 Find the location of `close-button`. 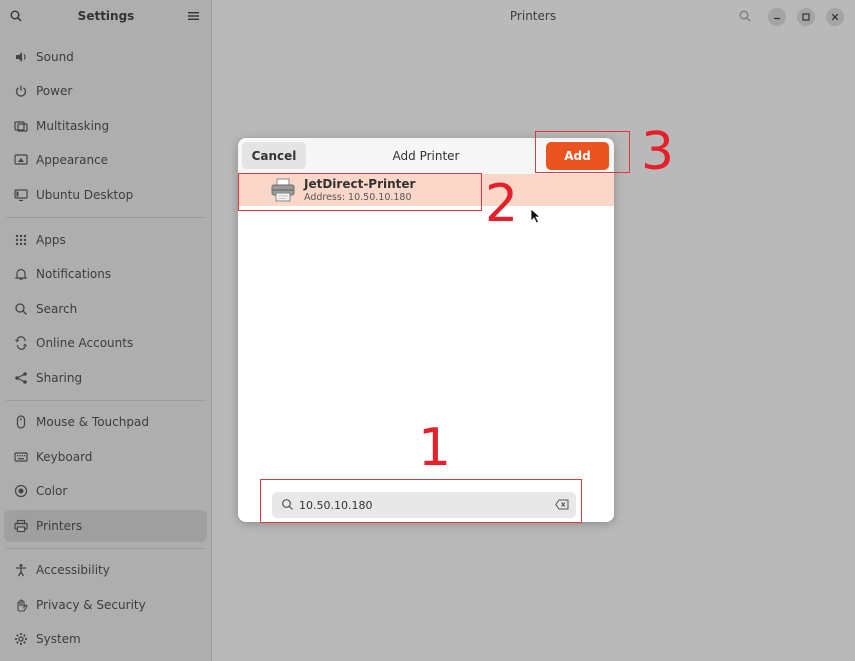

close-button is located at coordinates (835, 17).